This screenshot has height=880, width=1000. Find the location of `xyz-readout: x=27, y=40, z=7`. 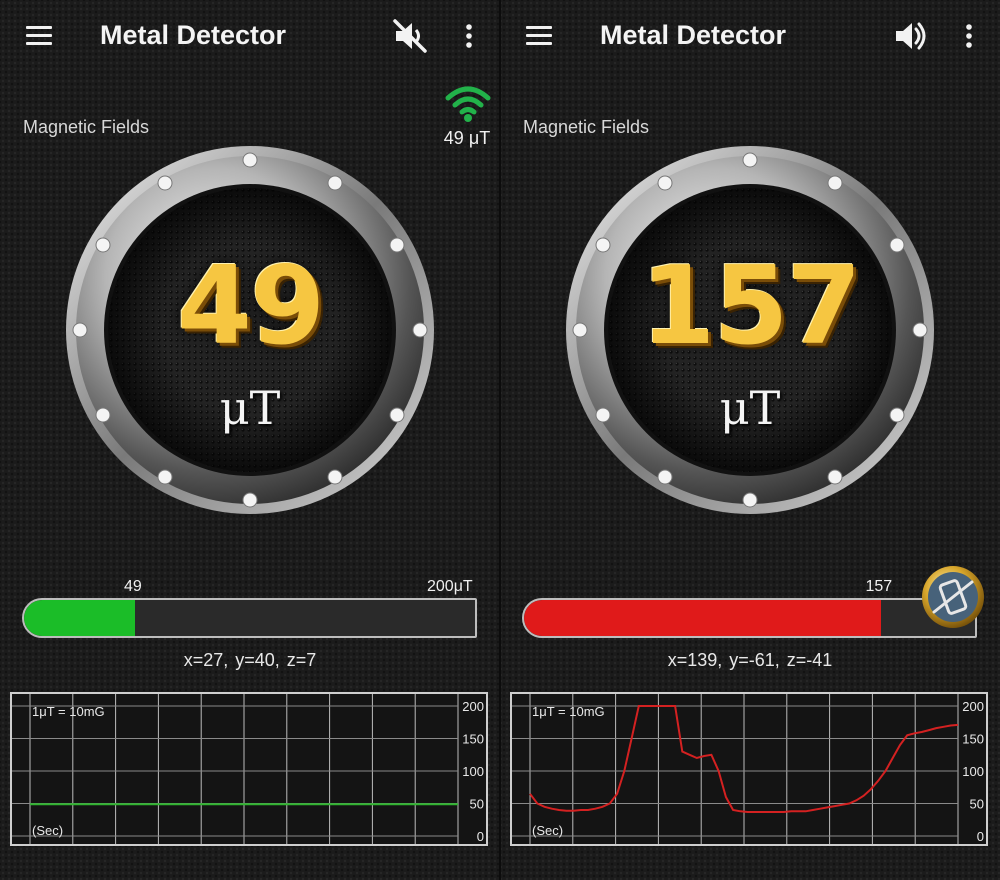

xyz-readout: x=27, y=40, z=7 is located at coordinates (250, 660).